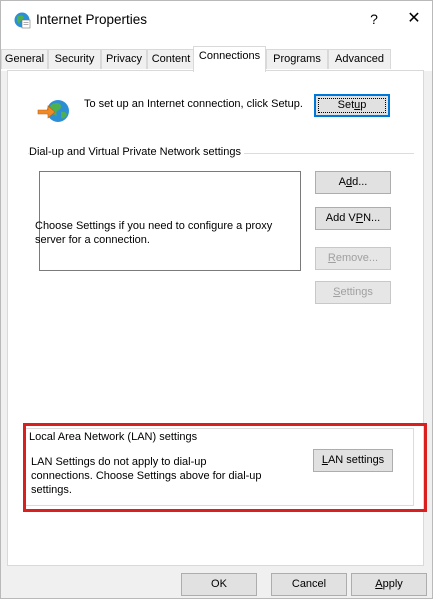  I want to click on setup-button: Setup, so click(352, 105).